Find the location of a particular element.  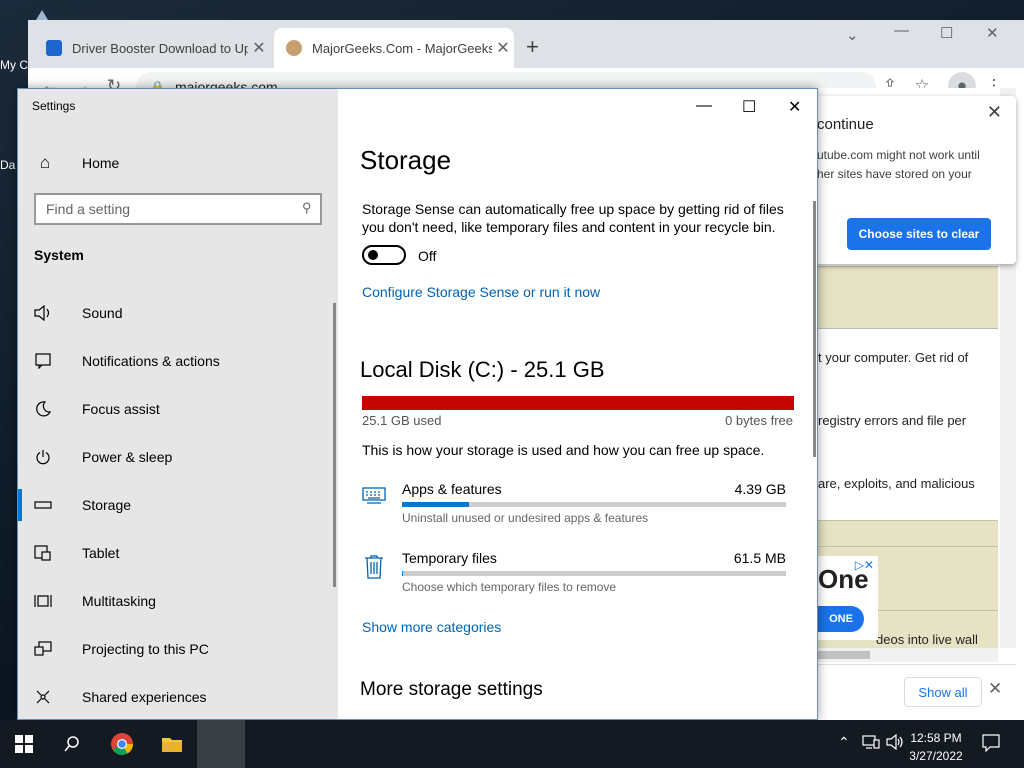

storage-sense-toggle is located at coordinates (384, 255).